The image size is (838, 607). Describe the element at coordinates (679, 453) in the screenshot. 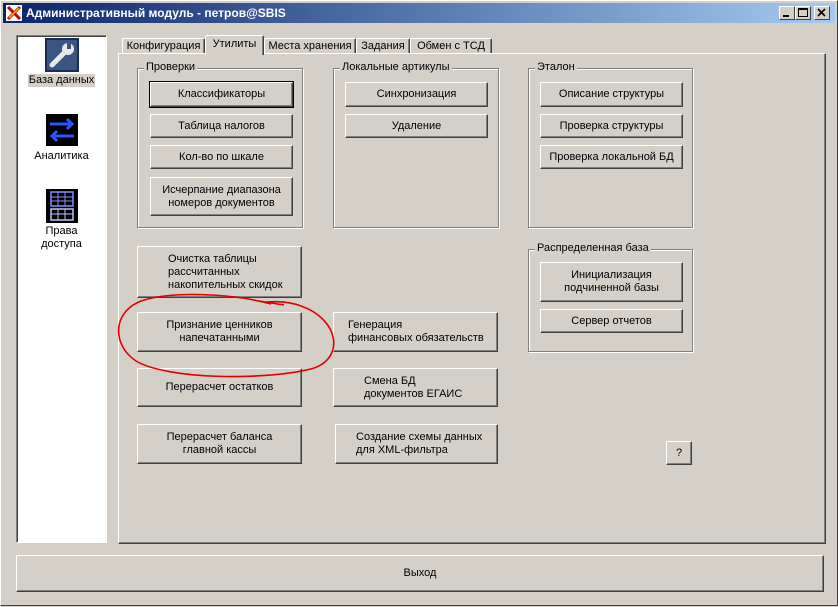

I see `help-button: ?` at that location.